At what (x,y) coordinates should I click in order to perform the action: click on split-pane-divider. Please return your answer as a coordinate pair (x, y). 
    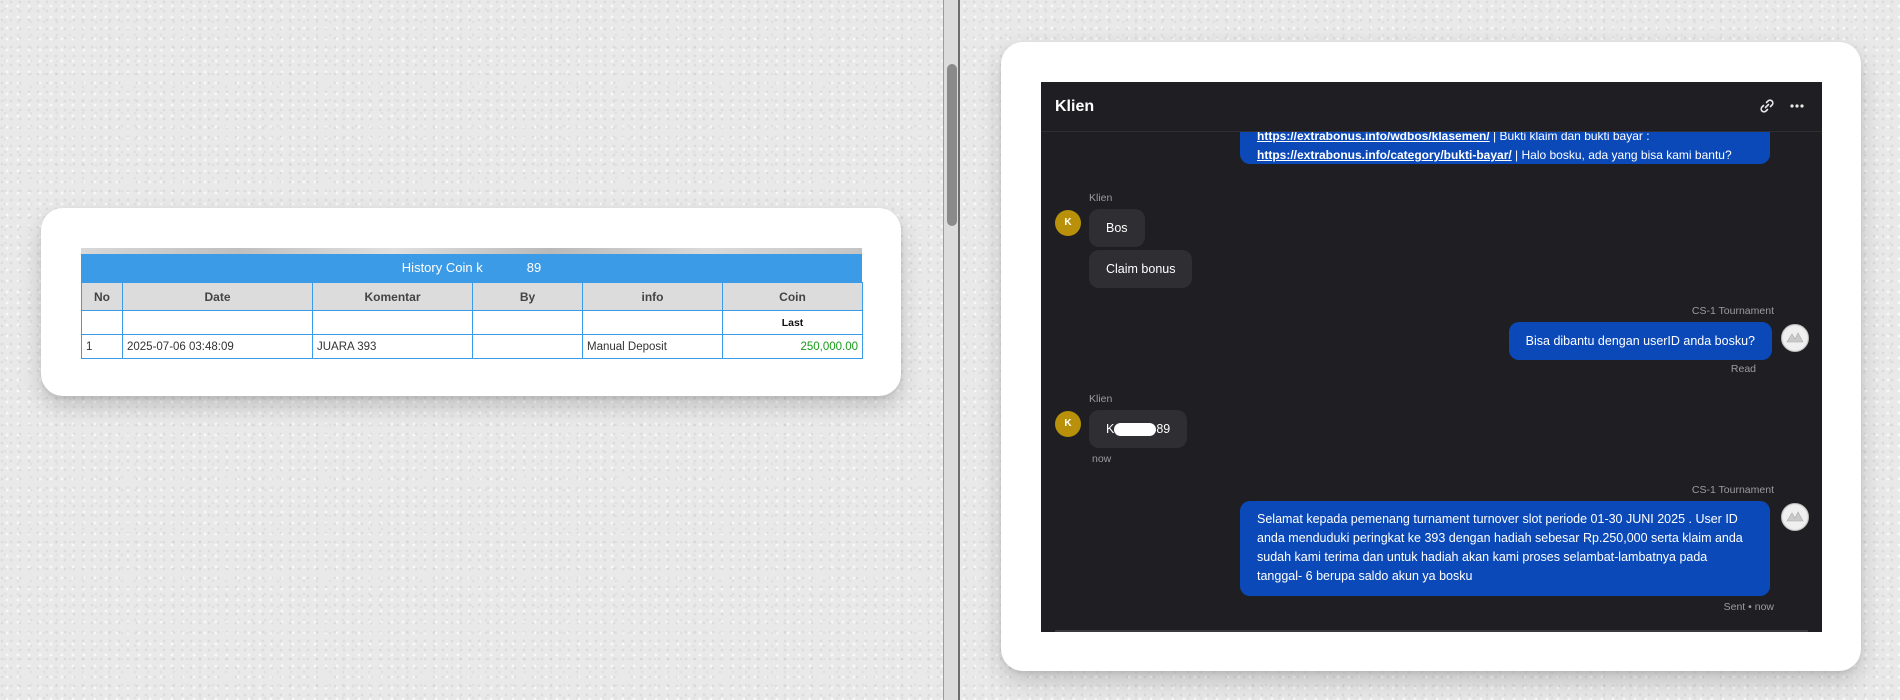
    Looking at the image, I should click on (951, 350).